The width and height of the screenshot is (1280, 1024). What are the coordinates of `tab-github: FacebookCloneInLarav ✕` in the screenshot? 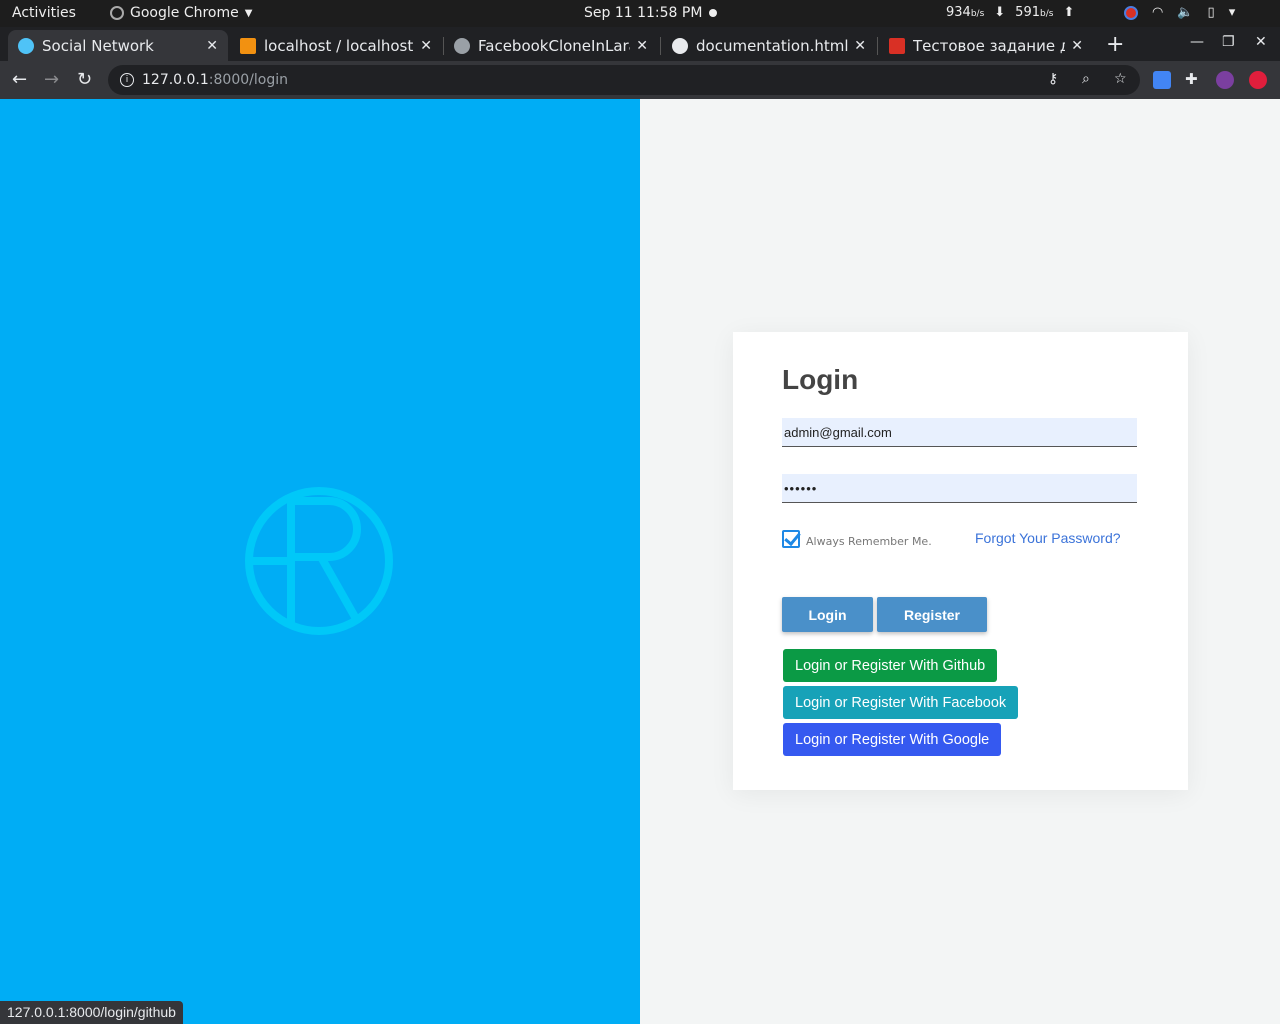 It's located at (551, 45).